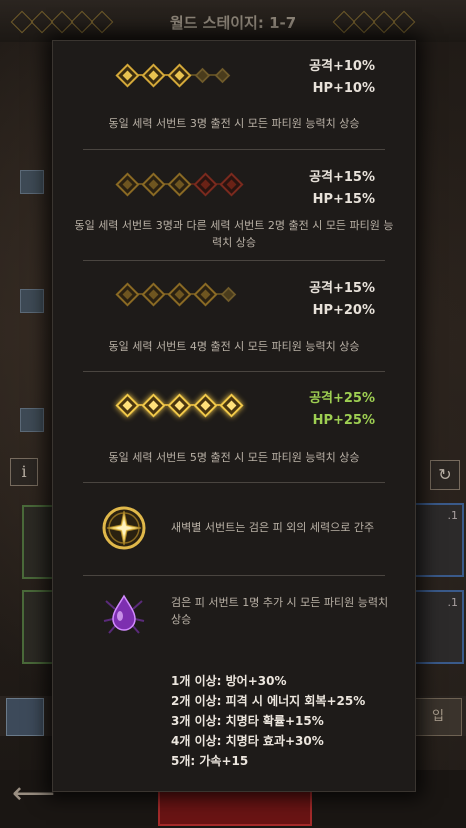 This screenshot has height=828, width=466. What do you see at coordinates (343, 420) in the screenshot?
I see `tier-4-hp: HP+25%` at bounding box center [343, 420].